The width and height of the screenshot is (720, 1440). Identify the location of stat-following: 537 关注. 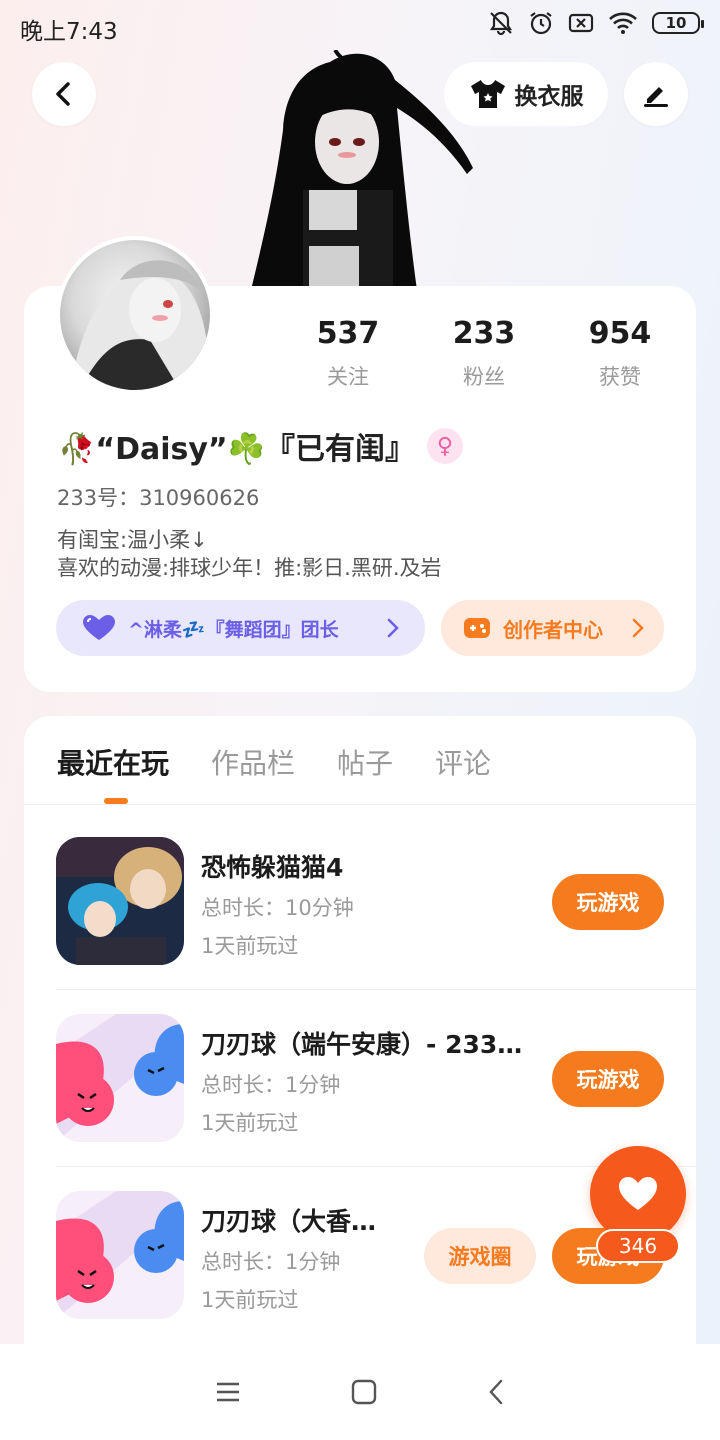
(348, 353).